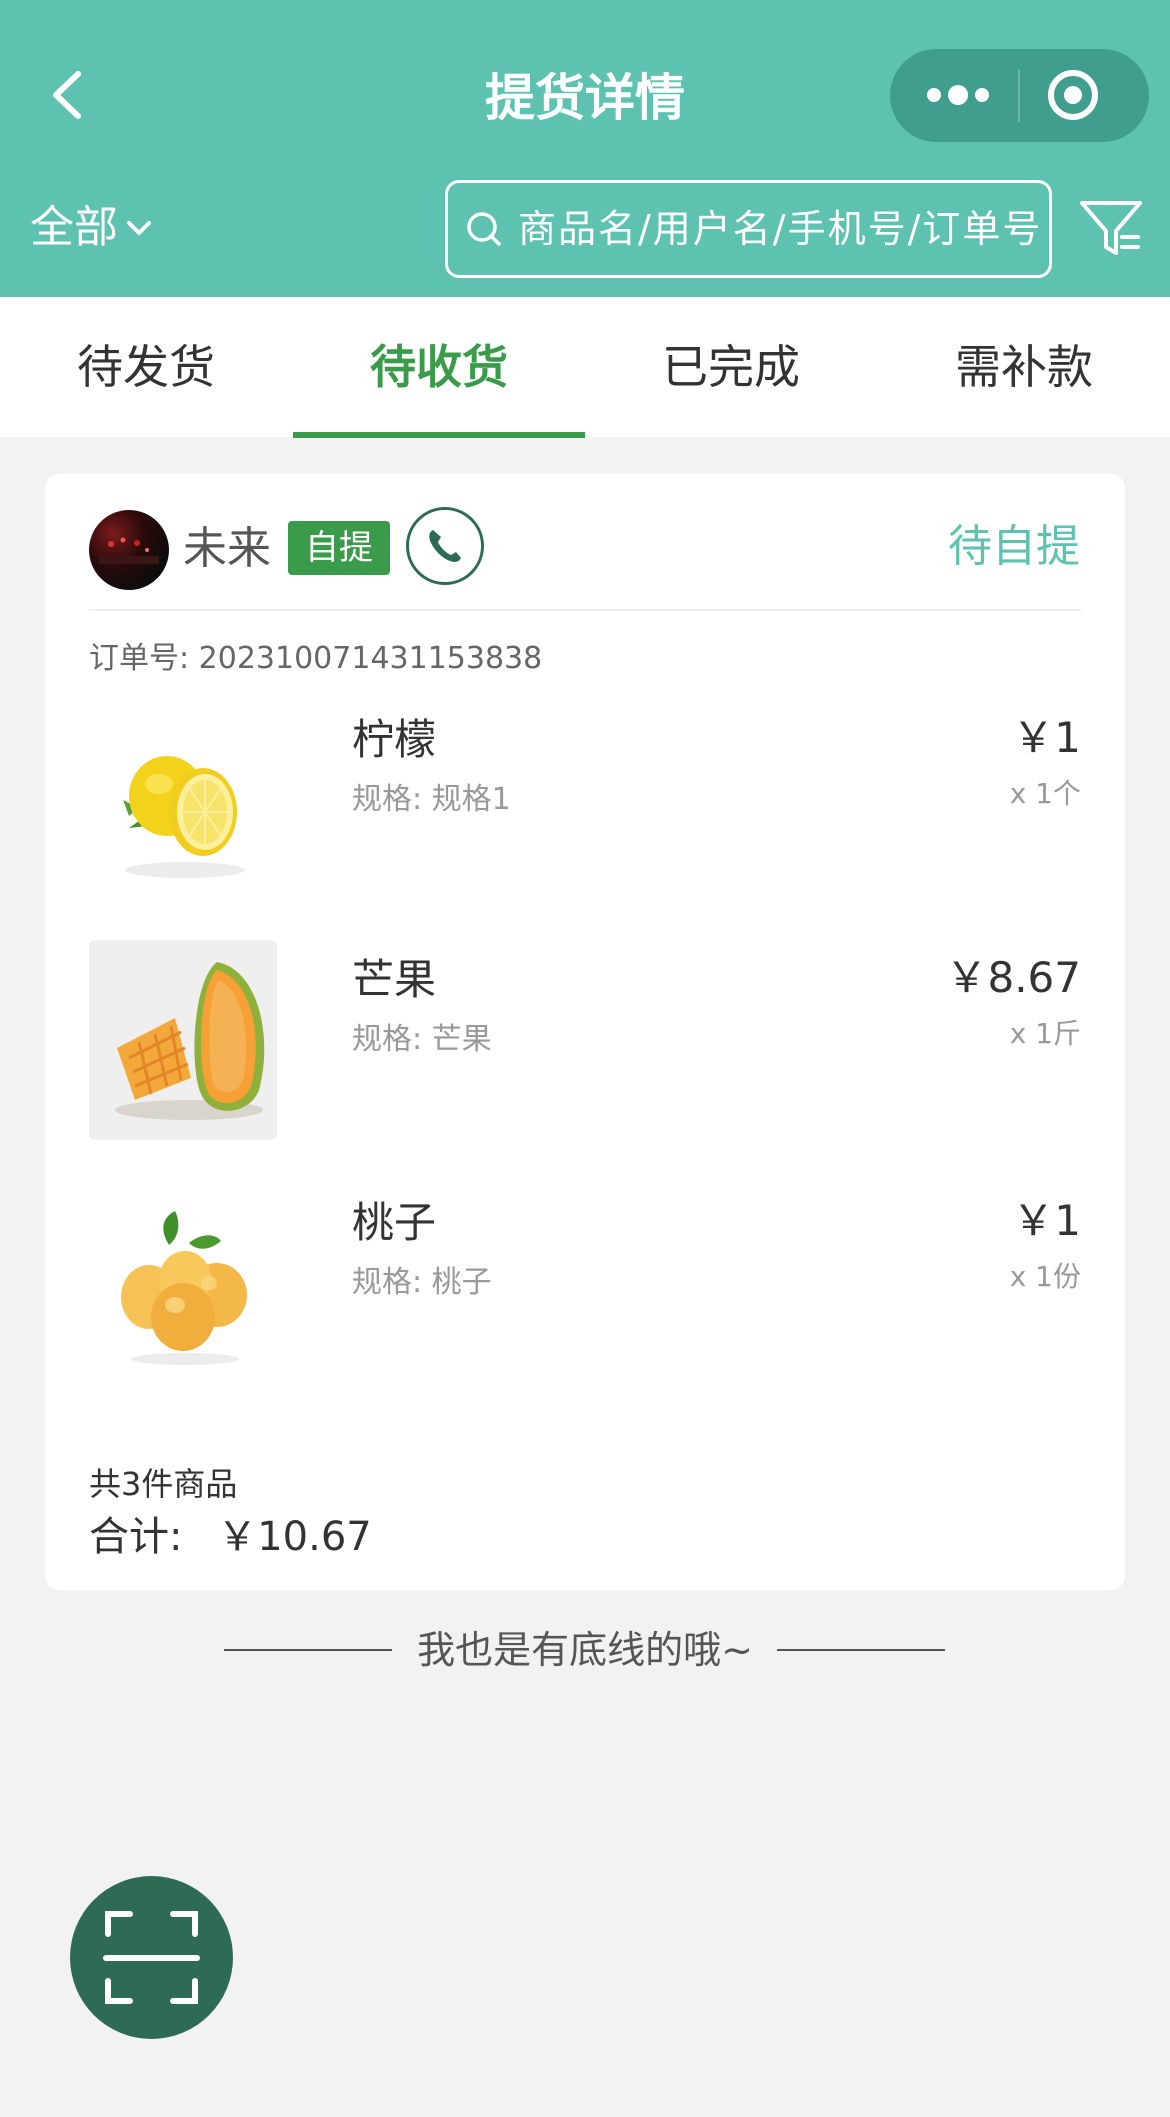  What do you see at coordinates (1045, 1276) in the screenshot?
I see `product-quantity: x 1份` at bounding box center [1045, 1276].